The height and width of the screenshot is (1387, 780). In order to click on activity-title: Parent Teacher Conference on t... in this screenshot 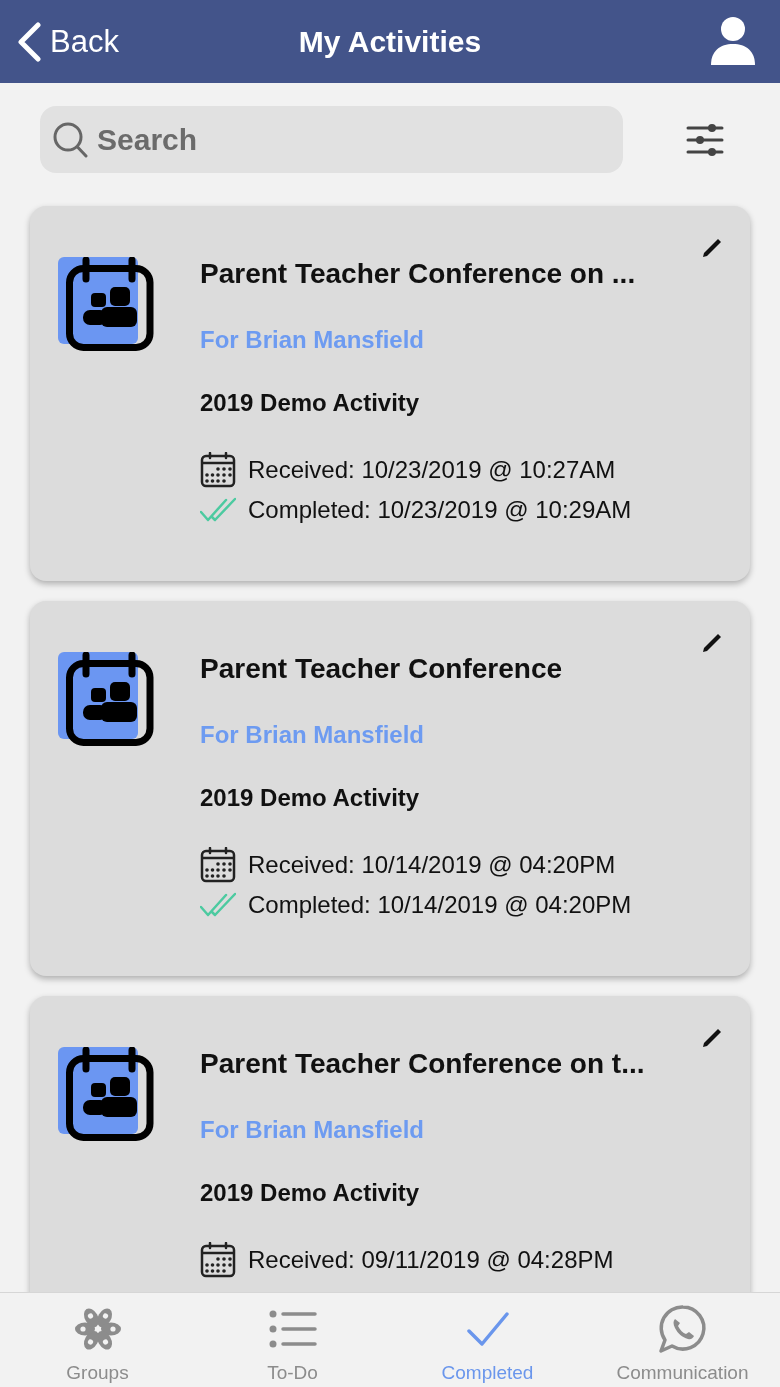, I will do `click(422, 1064)`.